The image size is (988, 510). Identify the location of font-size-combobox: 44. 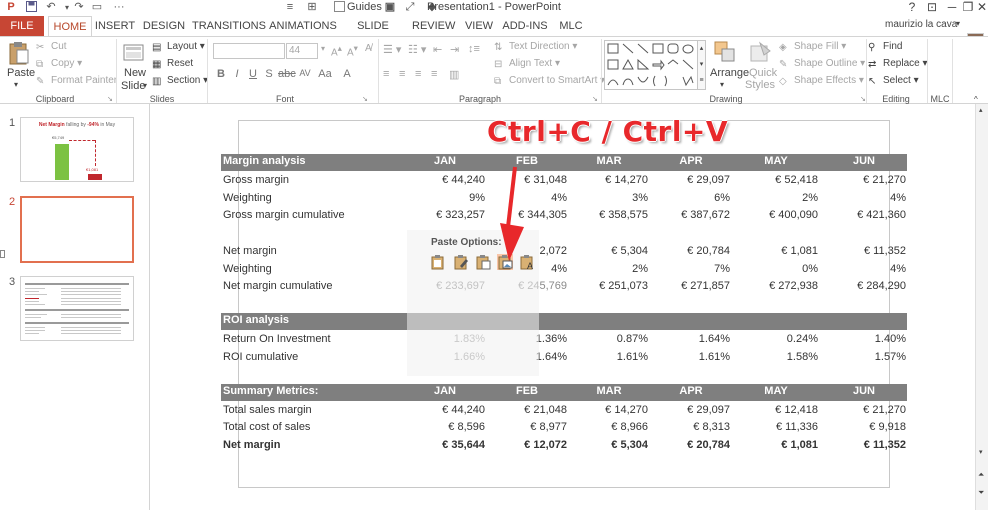
(302, 51).